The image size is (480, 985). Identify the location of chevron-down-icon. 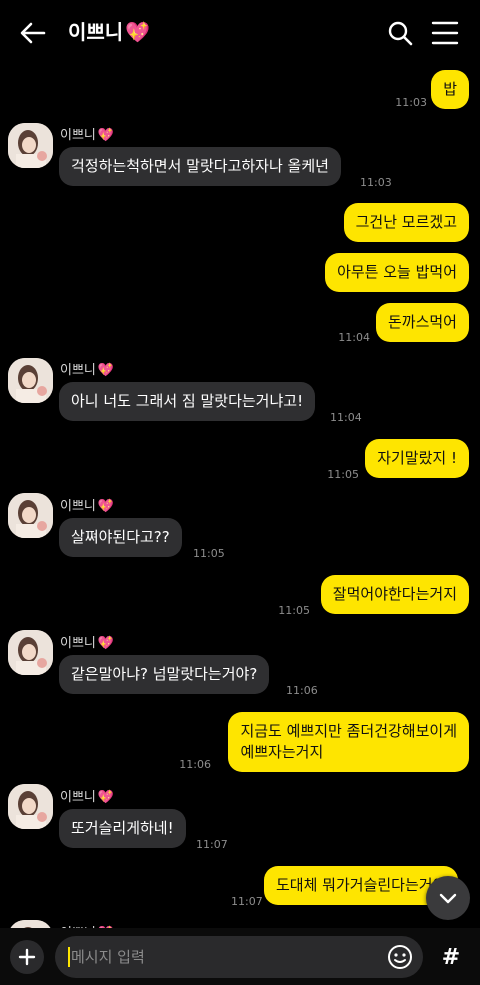
(448, 898).